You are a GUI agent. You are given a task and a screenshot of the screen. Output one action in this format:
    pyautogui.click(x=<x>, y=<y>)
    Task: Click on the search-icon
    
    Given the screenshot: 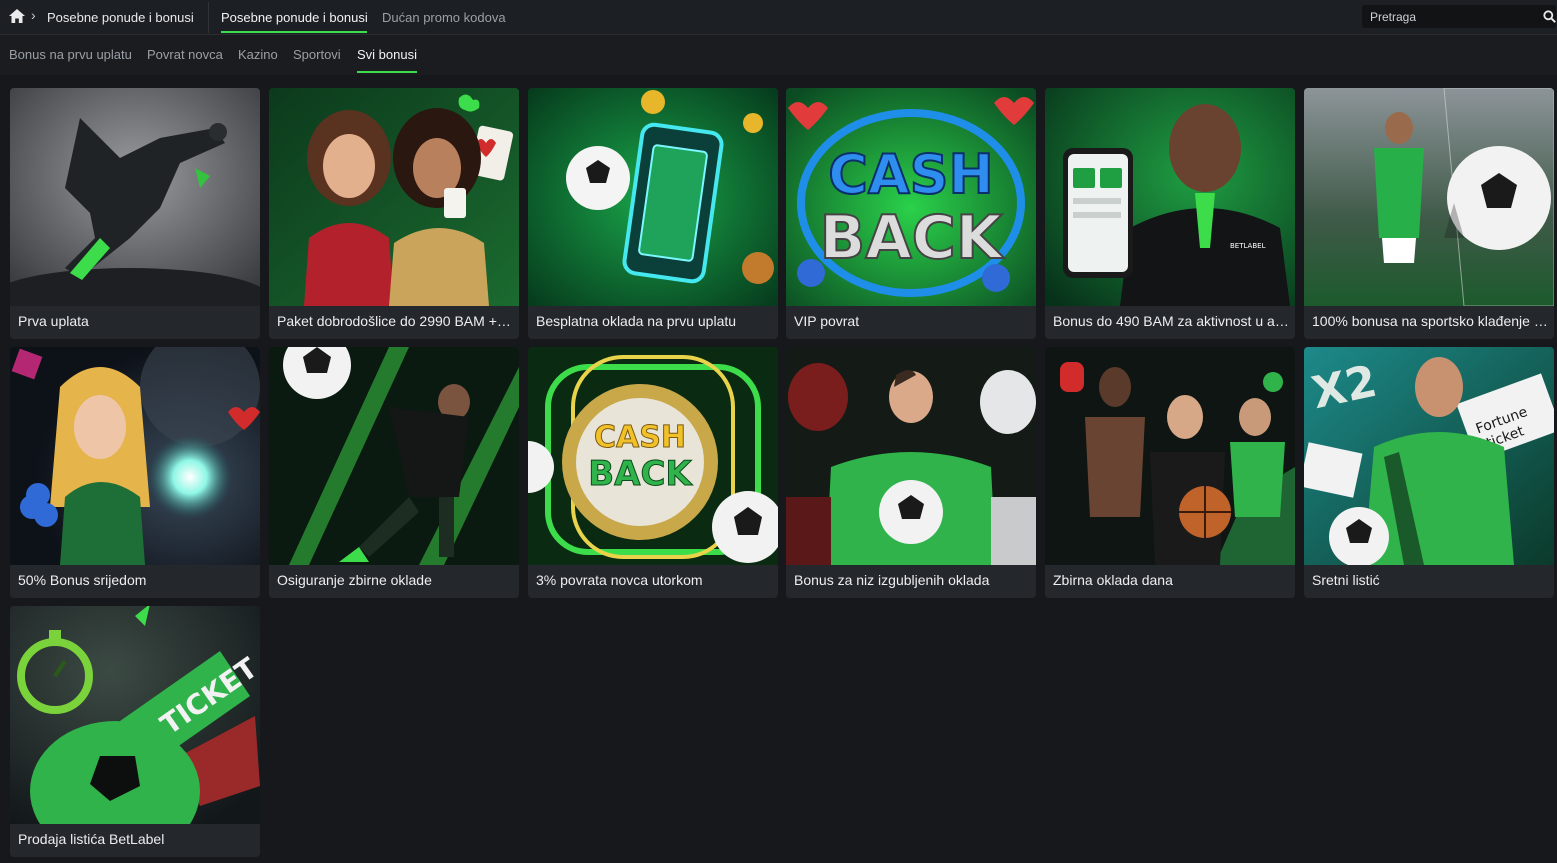 What is the action you would take?
    pyautogui.click(x=1549, y=16)
    